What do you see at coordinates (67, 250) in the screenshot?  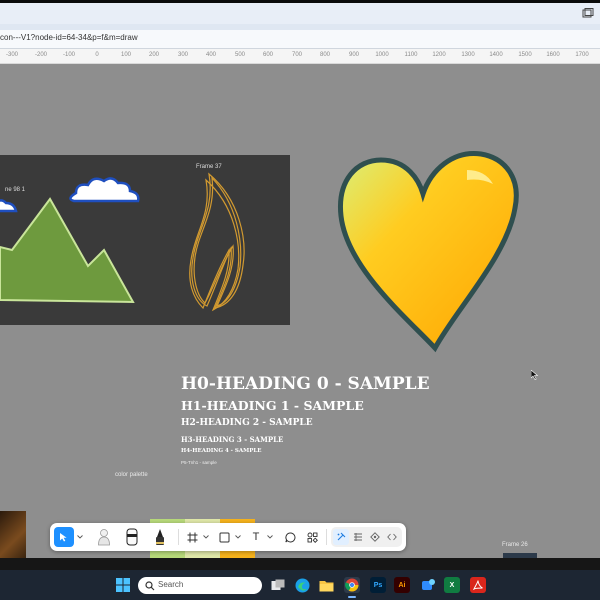 I see `mountain-shape` at bounding box center [67, 250].